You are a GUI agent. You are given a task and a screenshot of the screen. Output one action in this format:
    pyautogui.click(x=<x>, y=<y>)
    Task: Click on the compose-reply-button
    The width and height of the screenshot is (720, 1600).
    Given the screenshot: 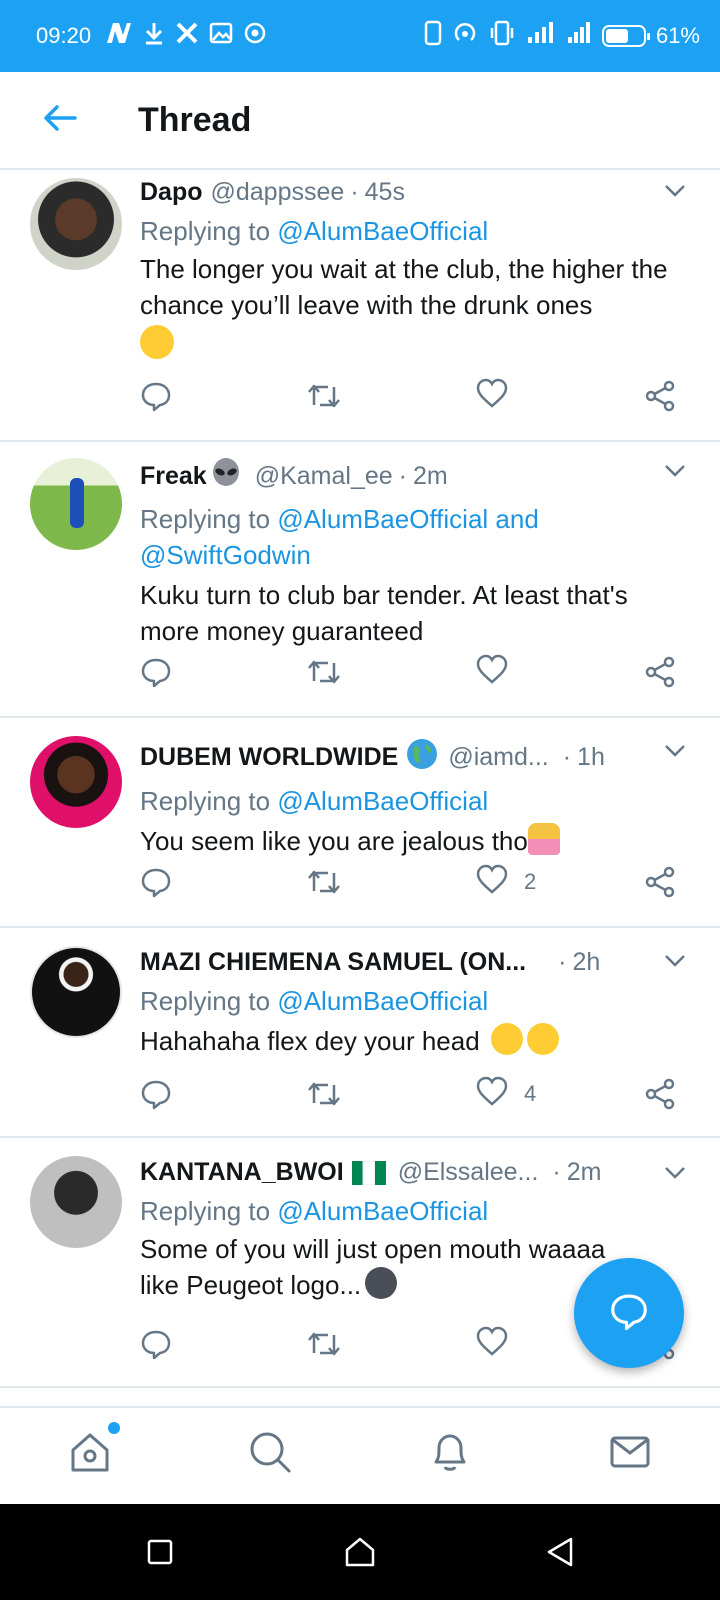 What is the action you would take?
    pyautogui.click(x=629, y=1313)
    